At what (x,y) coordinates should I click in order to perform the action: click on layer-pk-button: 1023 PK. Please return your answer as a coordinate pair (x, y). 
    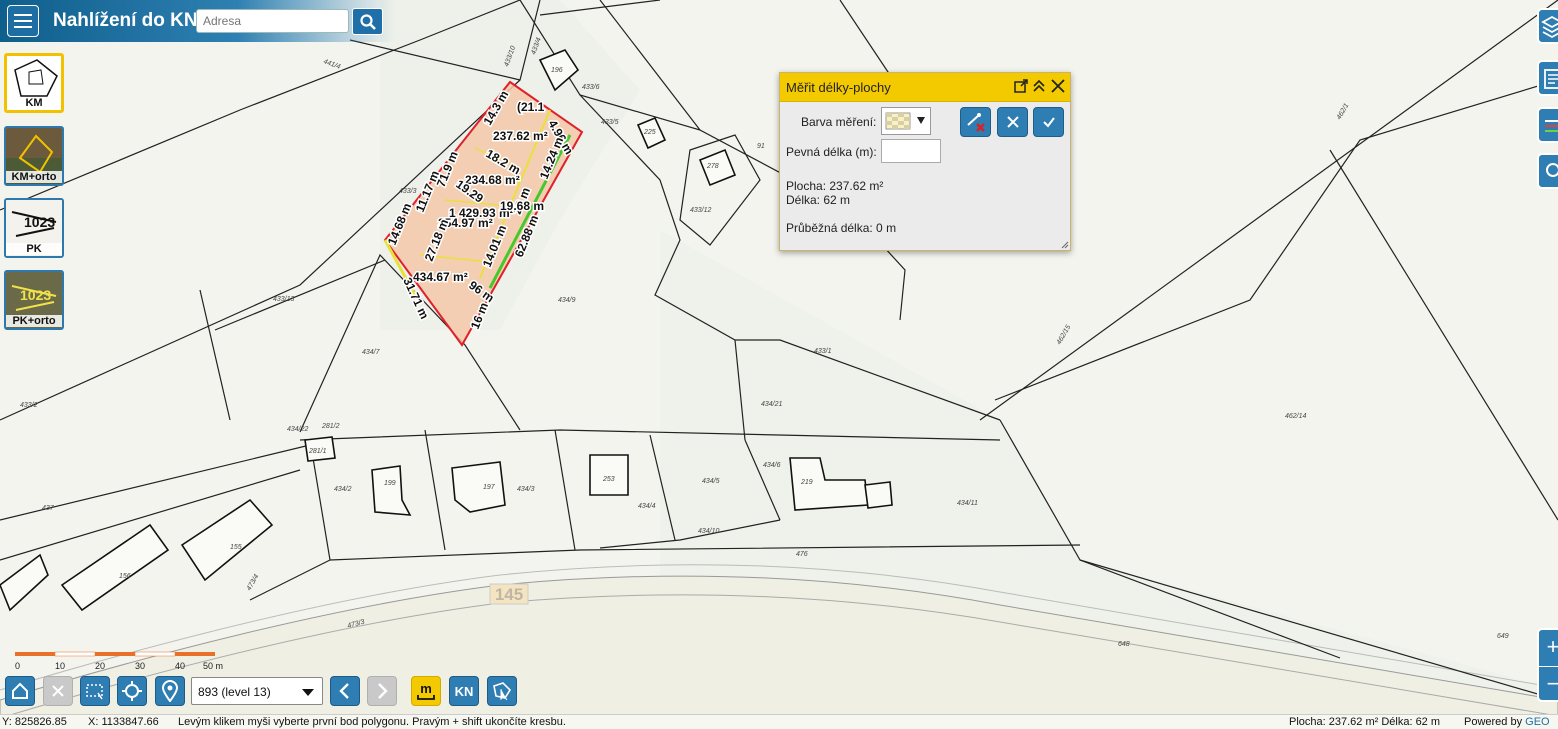
    Looking at the image, I should click on (34, 228).